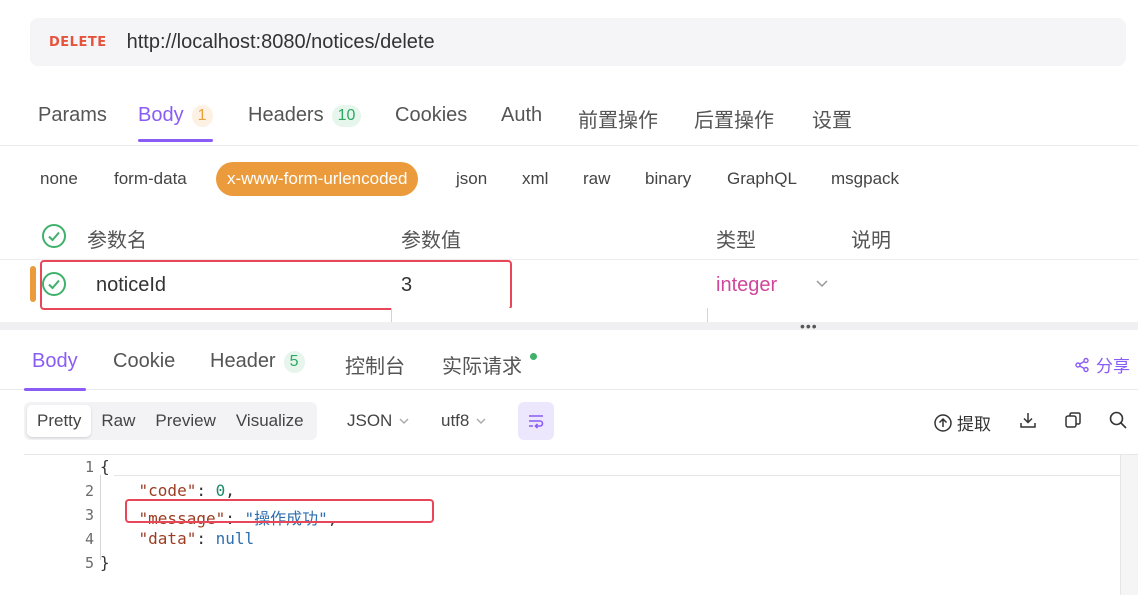 Image resolution: width=1138 pixels, height=595 pixels. What do you see at coordinates (144, 361) in the screenshot?
I see `tab-response-cookie: Cookie` at bounding box center [144, 361].